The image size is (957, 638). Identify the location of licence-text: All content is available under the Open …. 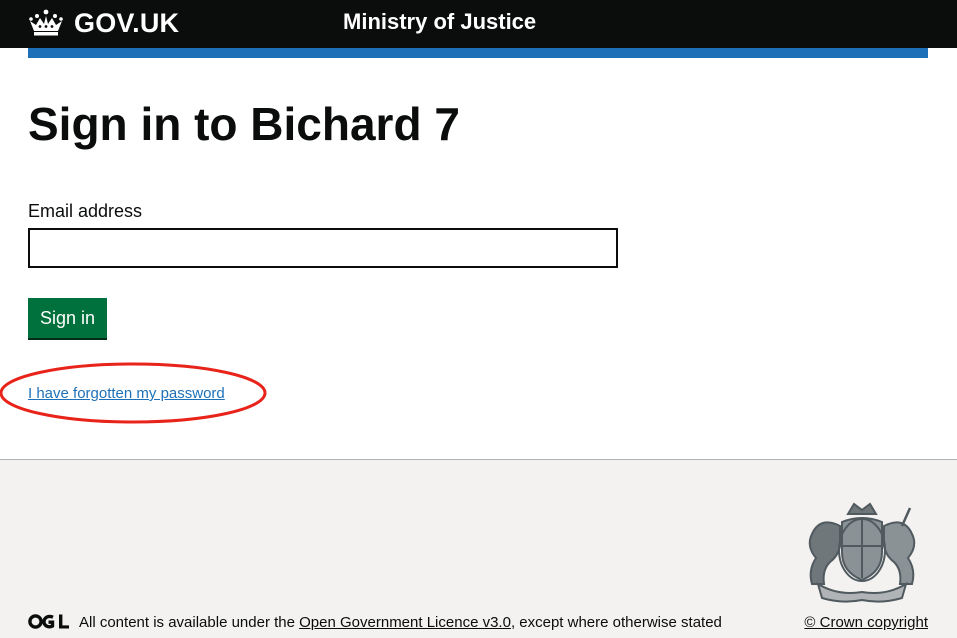
(400, 623).